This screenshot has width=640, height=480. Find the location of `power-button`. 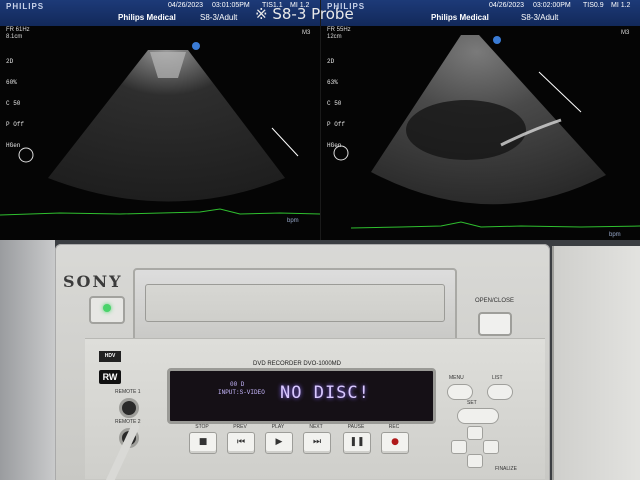

power-button is located at coordinates (107, 310).